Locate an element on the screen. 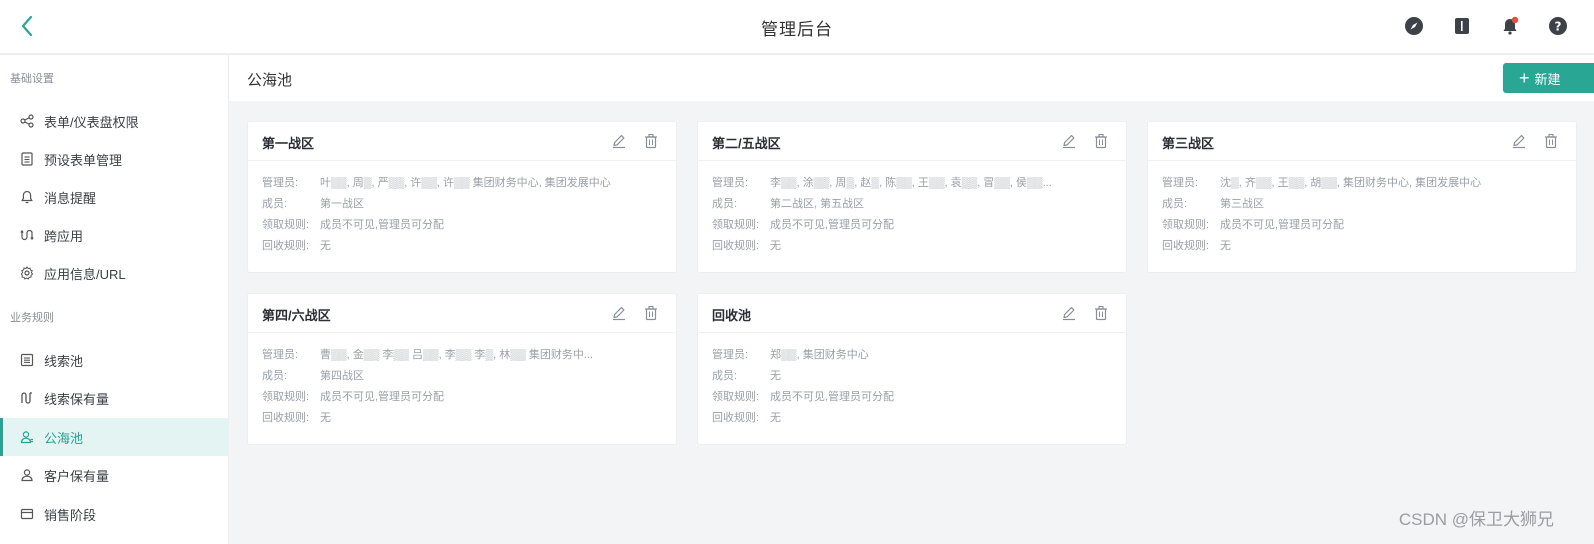 The width and height of the screenshot is (1594, 544). sidebar-item-label: 线索池 is located at coordinates (64, 361).